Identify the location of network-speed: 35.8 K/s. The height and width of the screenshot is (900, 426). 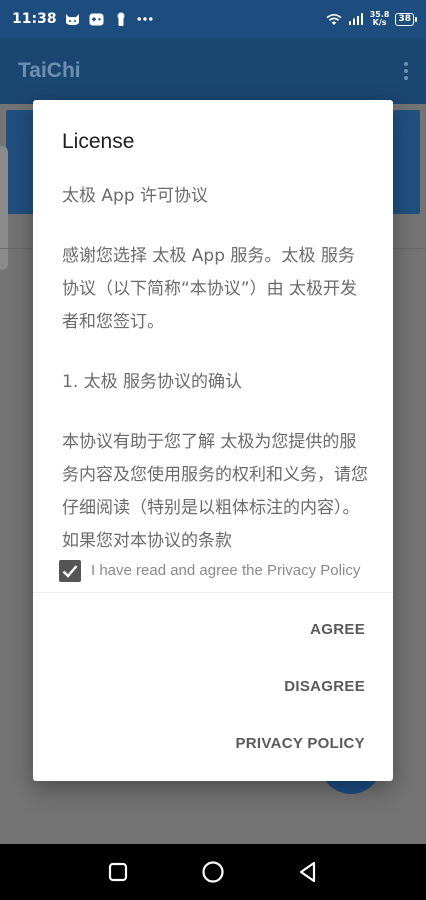
(380, 19).